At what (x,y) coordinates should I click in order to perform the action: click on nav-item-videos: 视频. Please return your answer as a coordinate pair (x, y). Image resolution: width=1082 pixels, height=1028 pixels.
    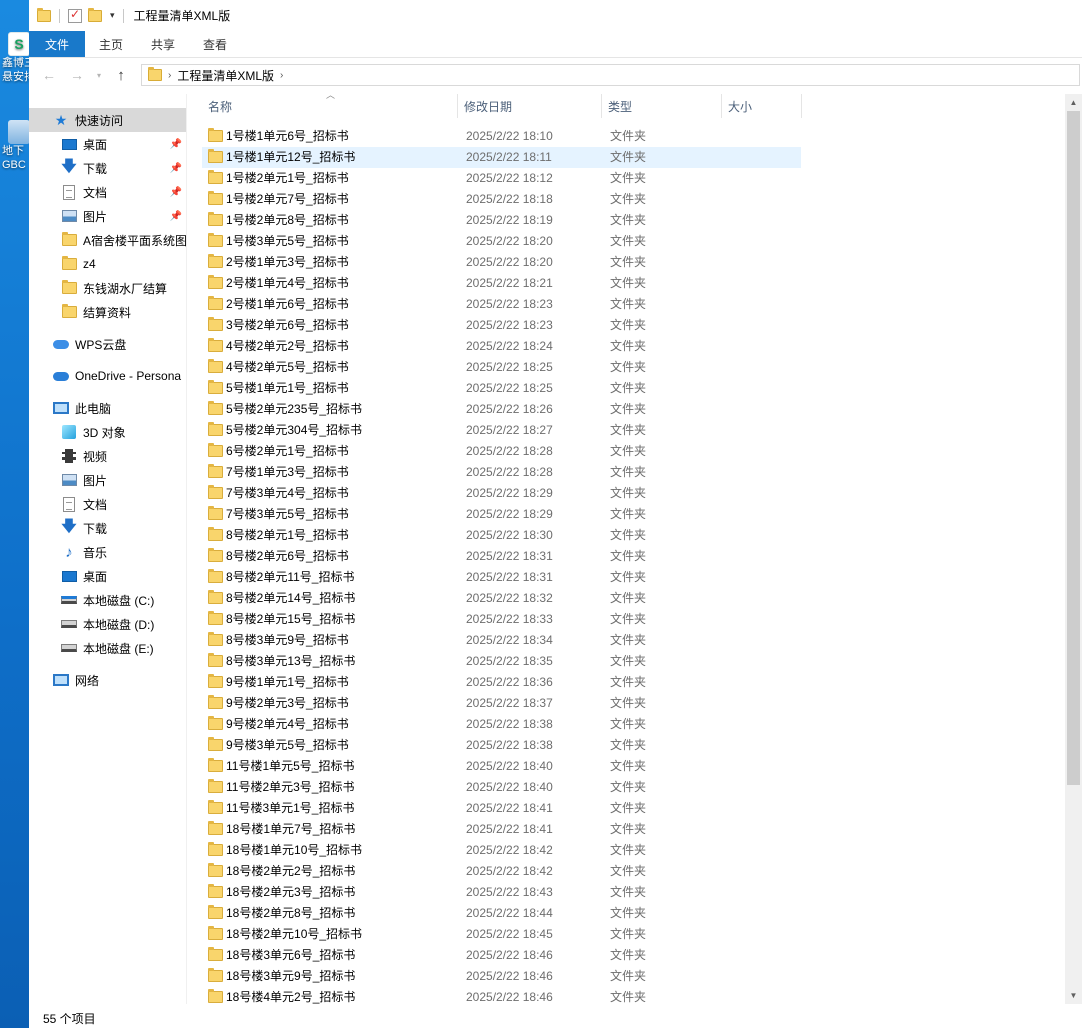
    Looking at the image, I should click on (107, 456).